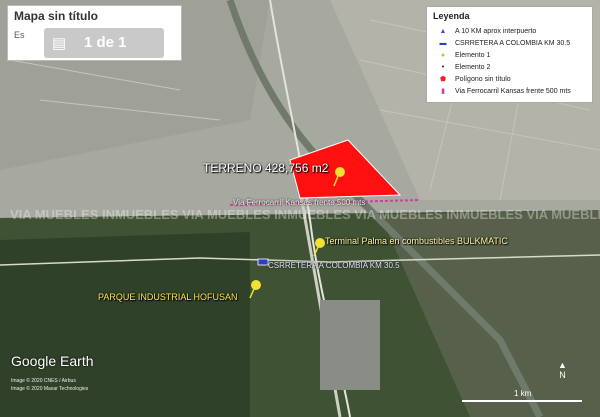 The width and height of the screenshot is (600, 417). What do you see at coordinates (473, 55) in the screenshot?
I see `legend-item-label: Elemento 1` at bounding box center [473, 55].